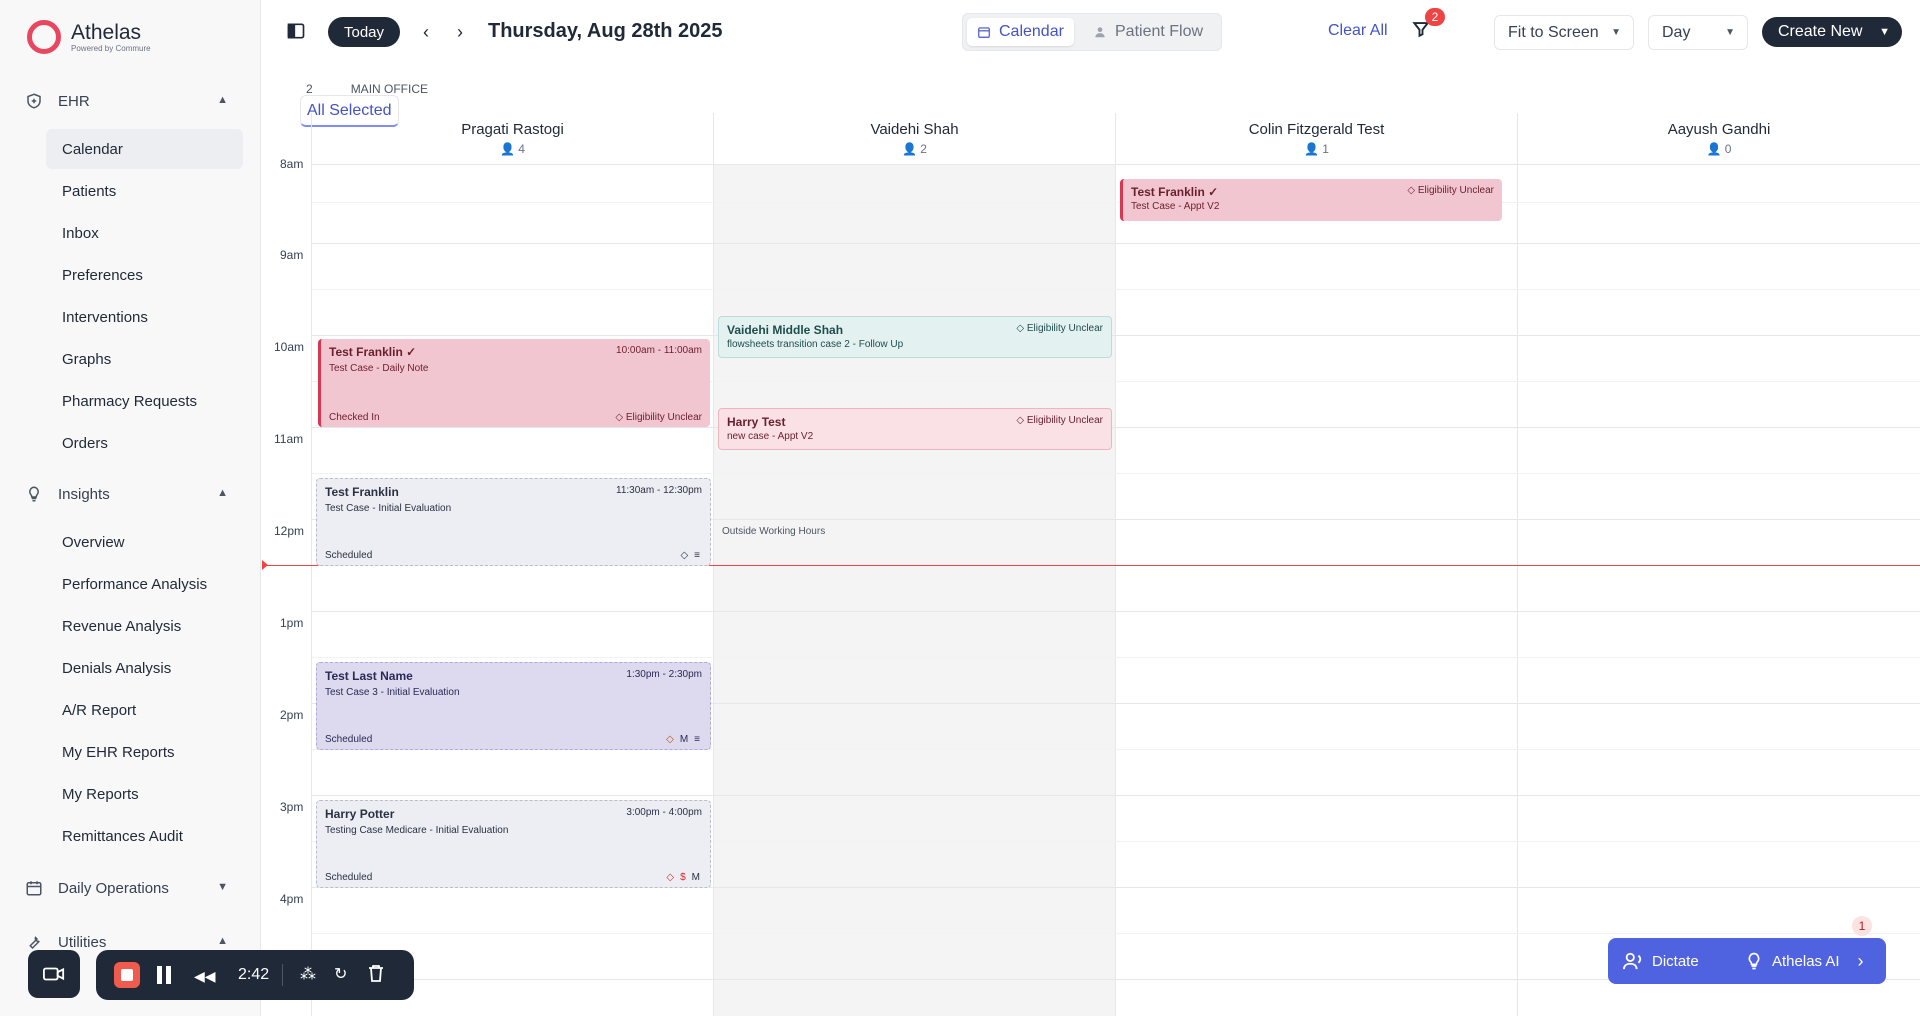 The width and height of the screenshot is (1920, 1016). Describe the element at coordinates (74, 101) in the screenshot. I see `section-label-ehr: EHR` at that location.